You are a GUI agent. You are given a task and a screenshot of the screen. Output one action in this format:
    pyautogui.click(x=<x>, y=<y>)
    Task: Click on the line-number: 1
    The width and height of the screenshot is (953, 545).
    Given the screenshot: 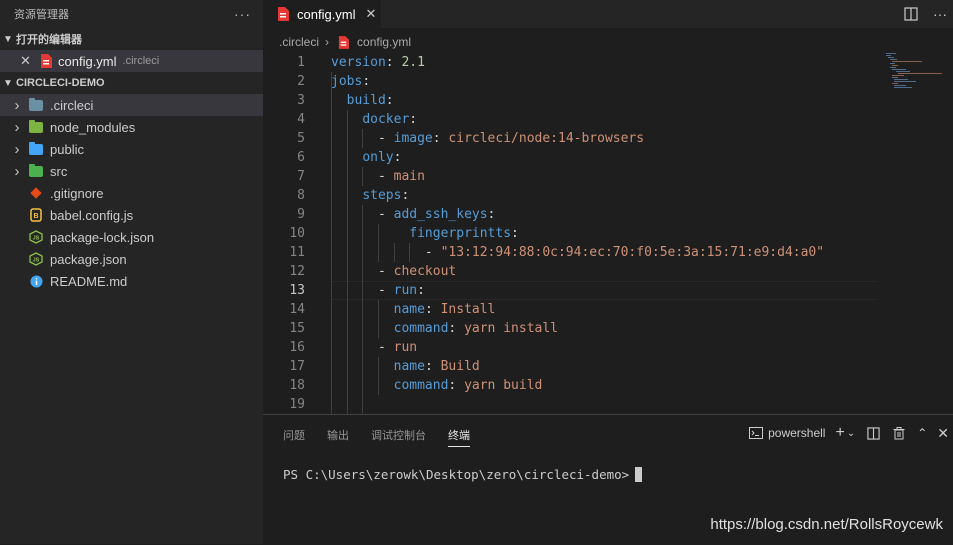 What is the action you would take?
    pyautogui.click(x=301, y=62)
    